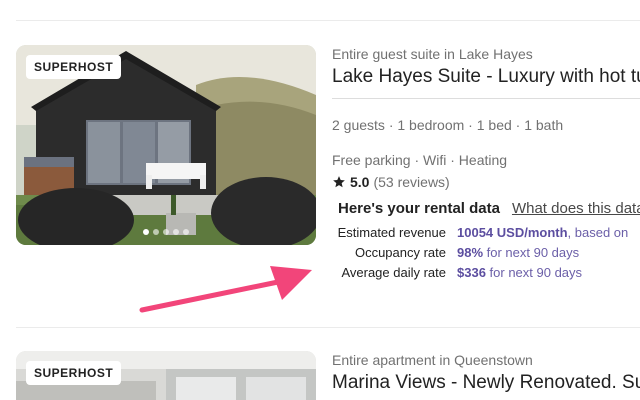 The image size is (640, 400). I want to click on listing-subtitle: Entire apartment in Queenstown, so click(432, 360).